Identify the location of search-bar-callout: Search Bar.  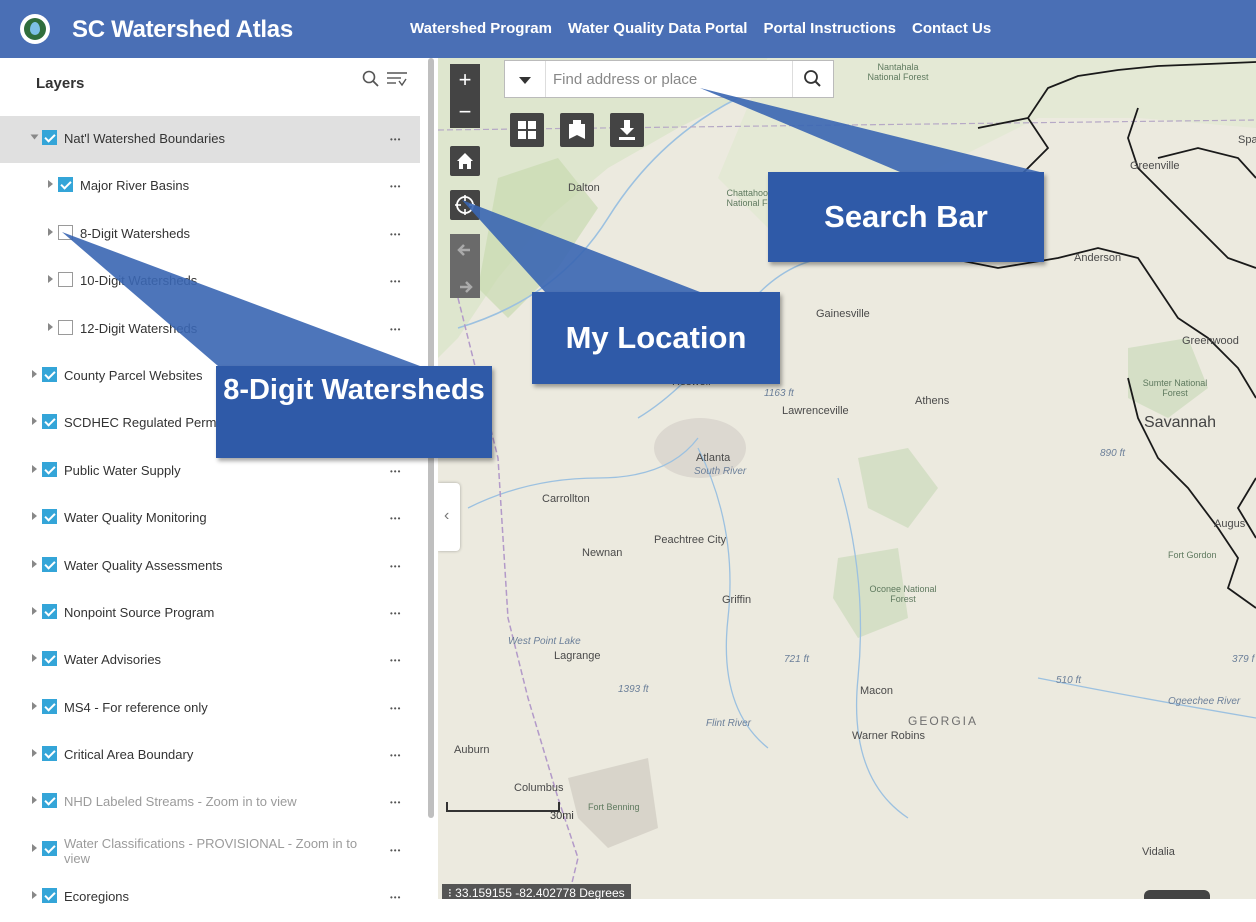
(906, 217).